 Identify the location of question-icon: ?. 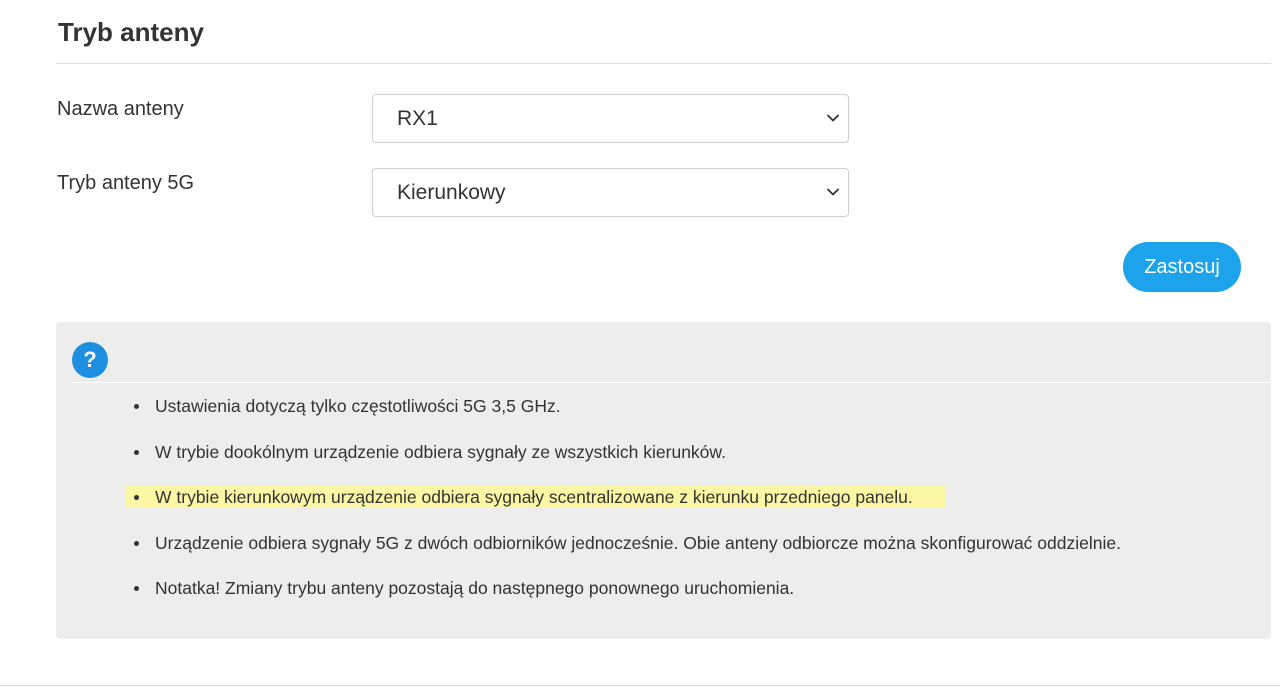
(90, 360).